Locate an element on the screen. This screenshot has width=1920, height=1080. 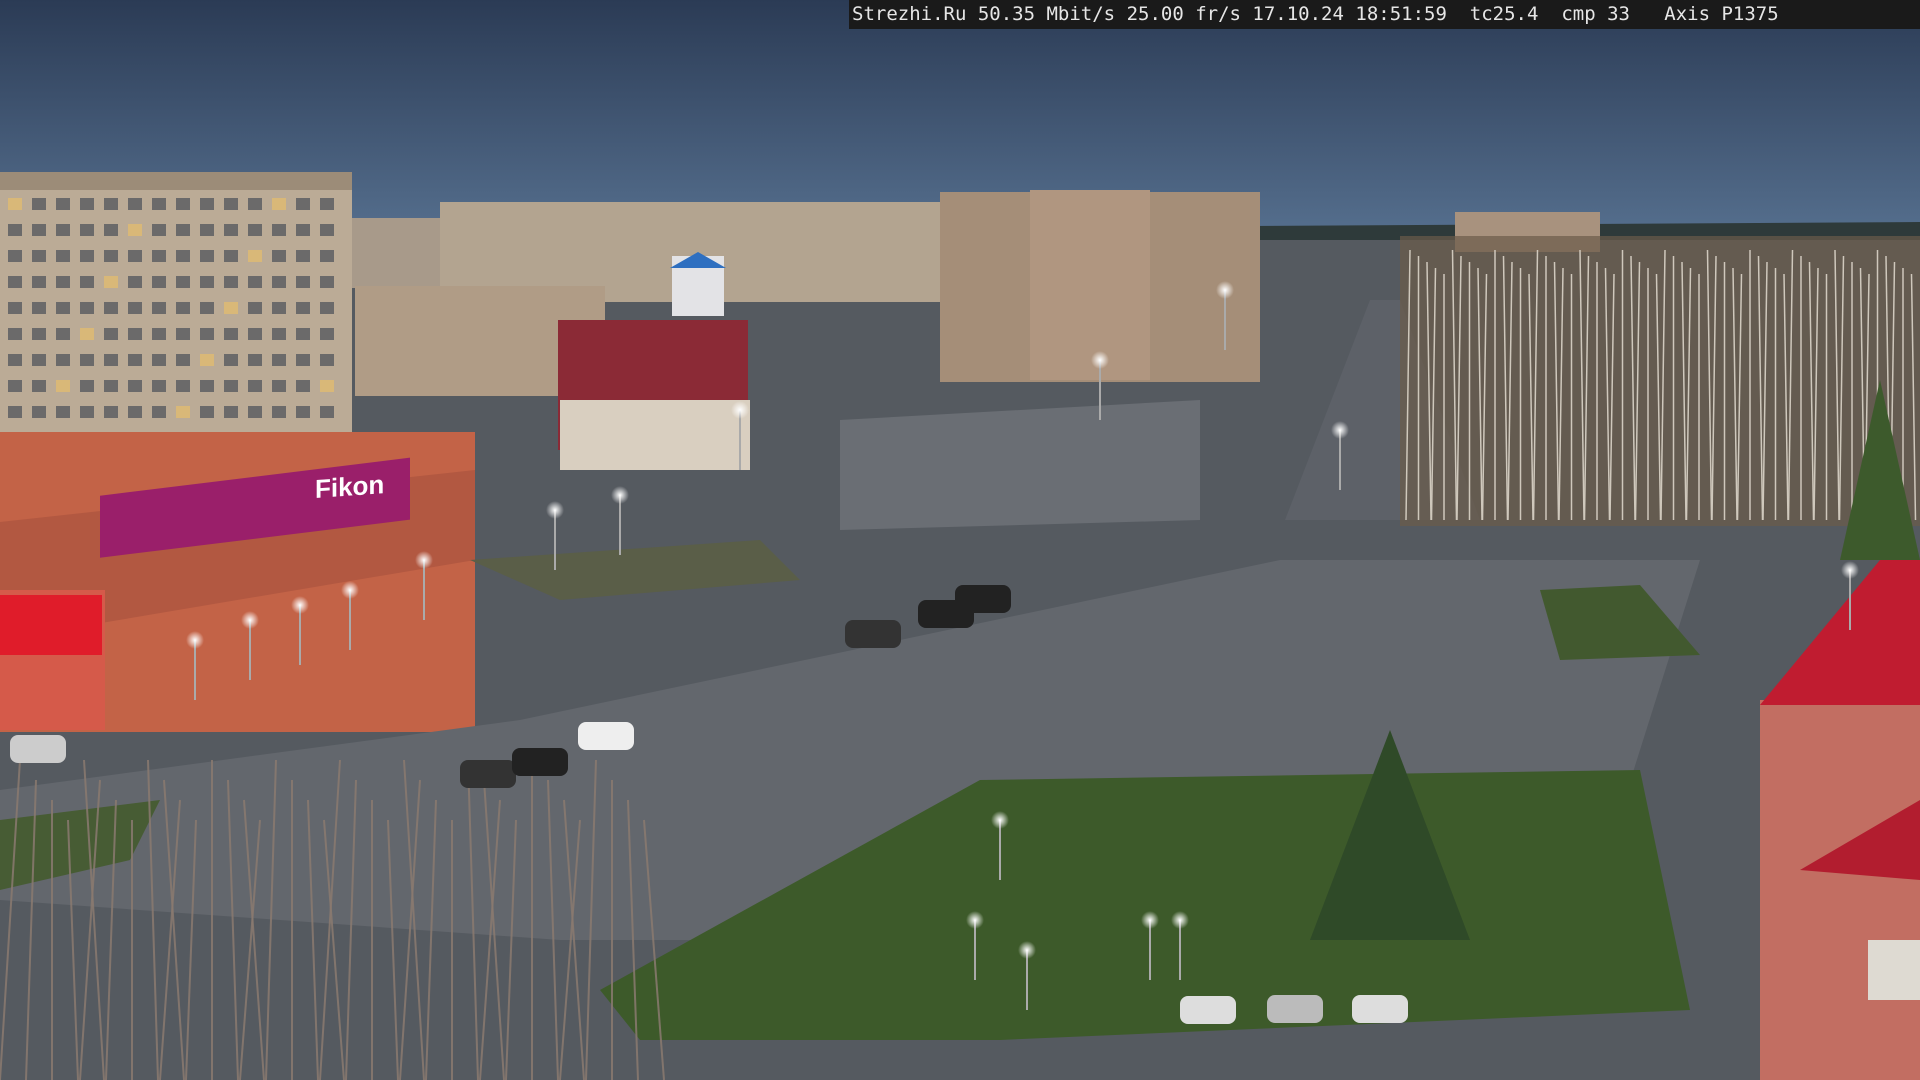
overlay-time: 18:51:59 is located at coordinates (1401, 14).